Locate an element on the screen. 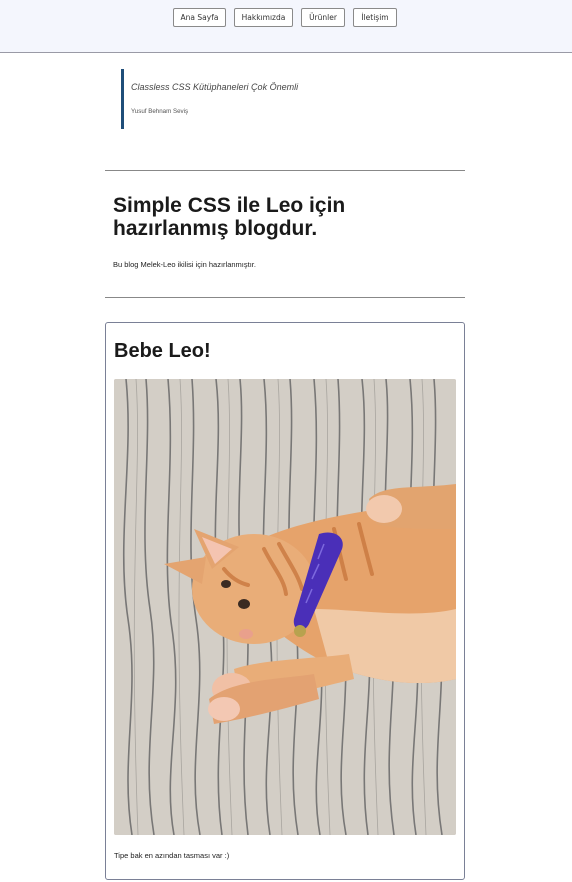  post-title: Bebe Leo! is located at coordinates (162, 351).